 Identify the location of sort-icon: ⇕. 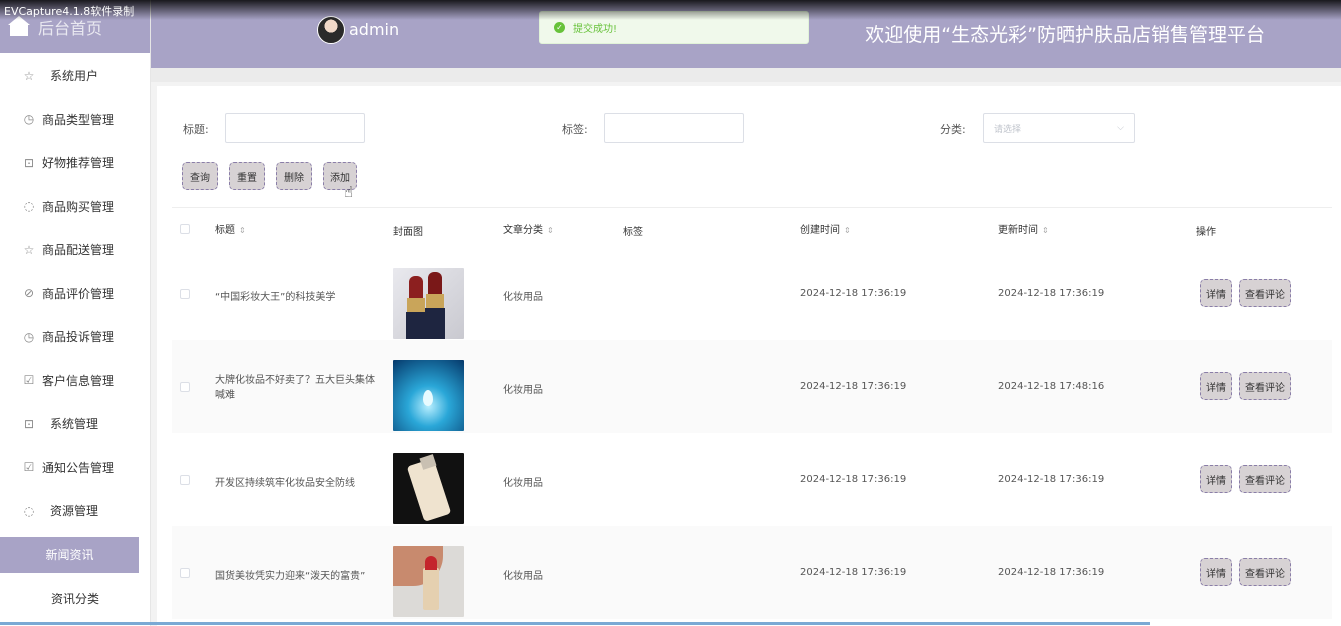
(1045, 230).